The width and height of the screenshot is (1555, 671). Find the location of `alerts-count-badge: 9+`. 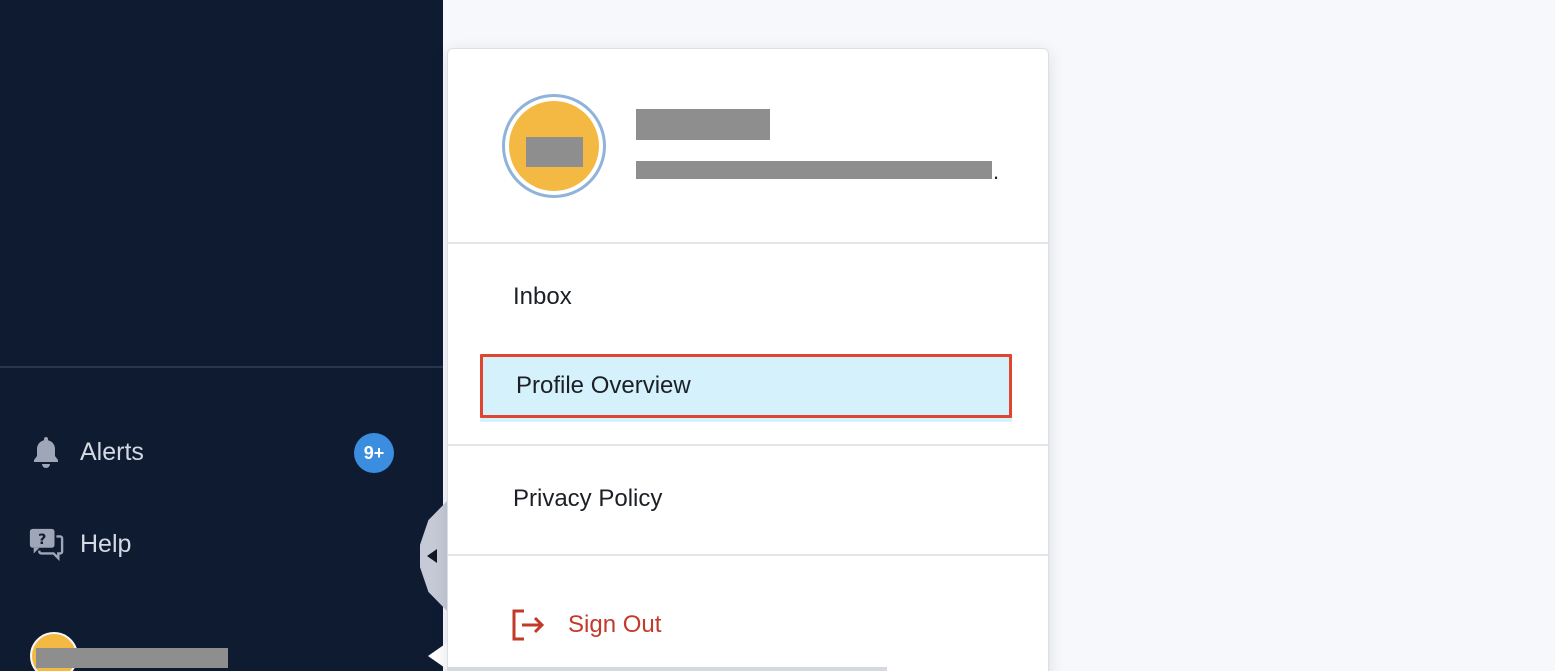

alerts-count-badge: 9+ is located at coordinates (374, 453).